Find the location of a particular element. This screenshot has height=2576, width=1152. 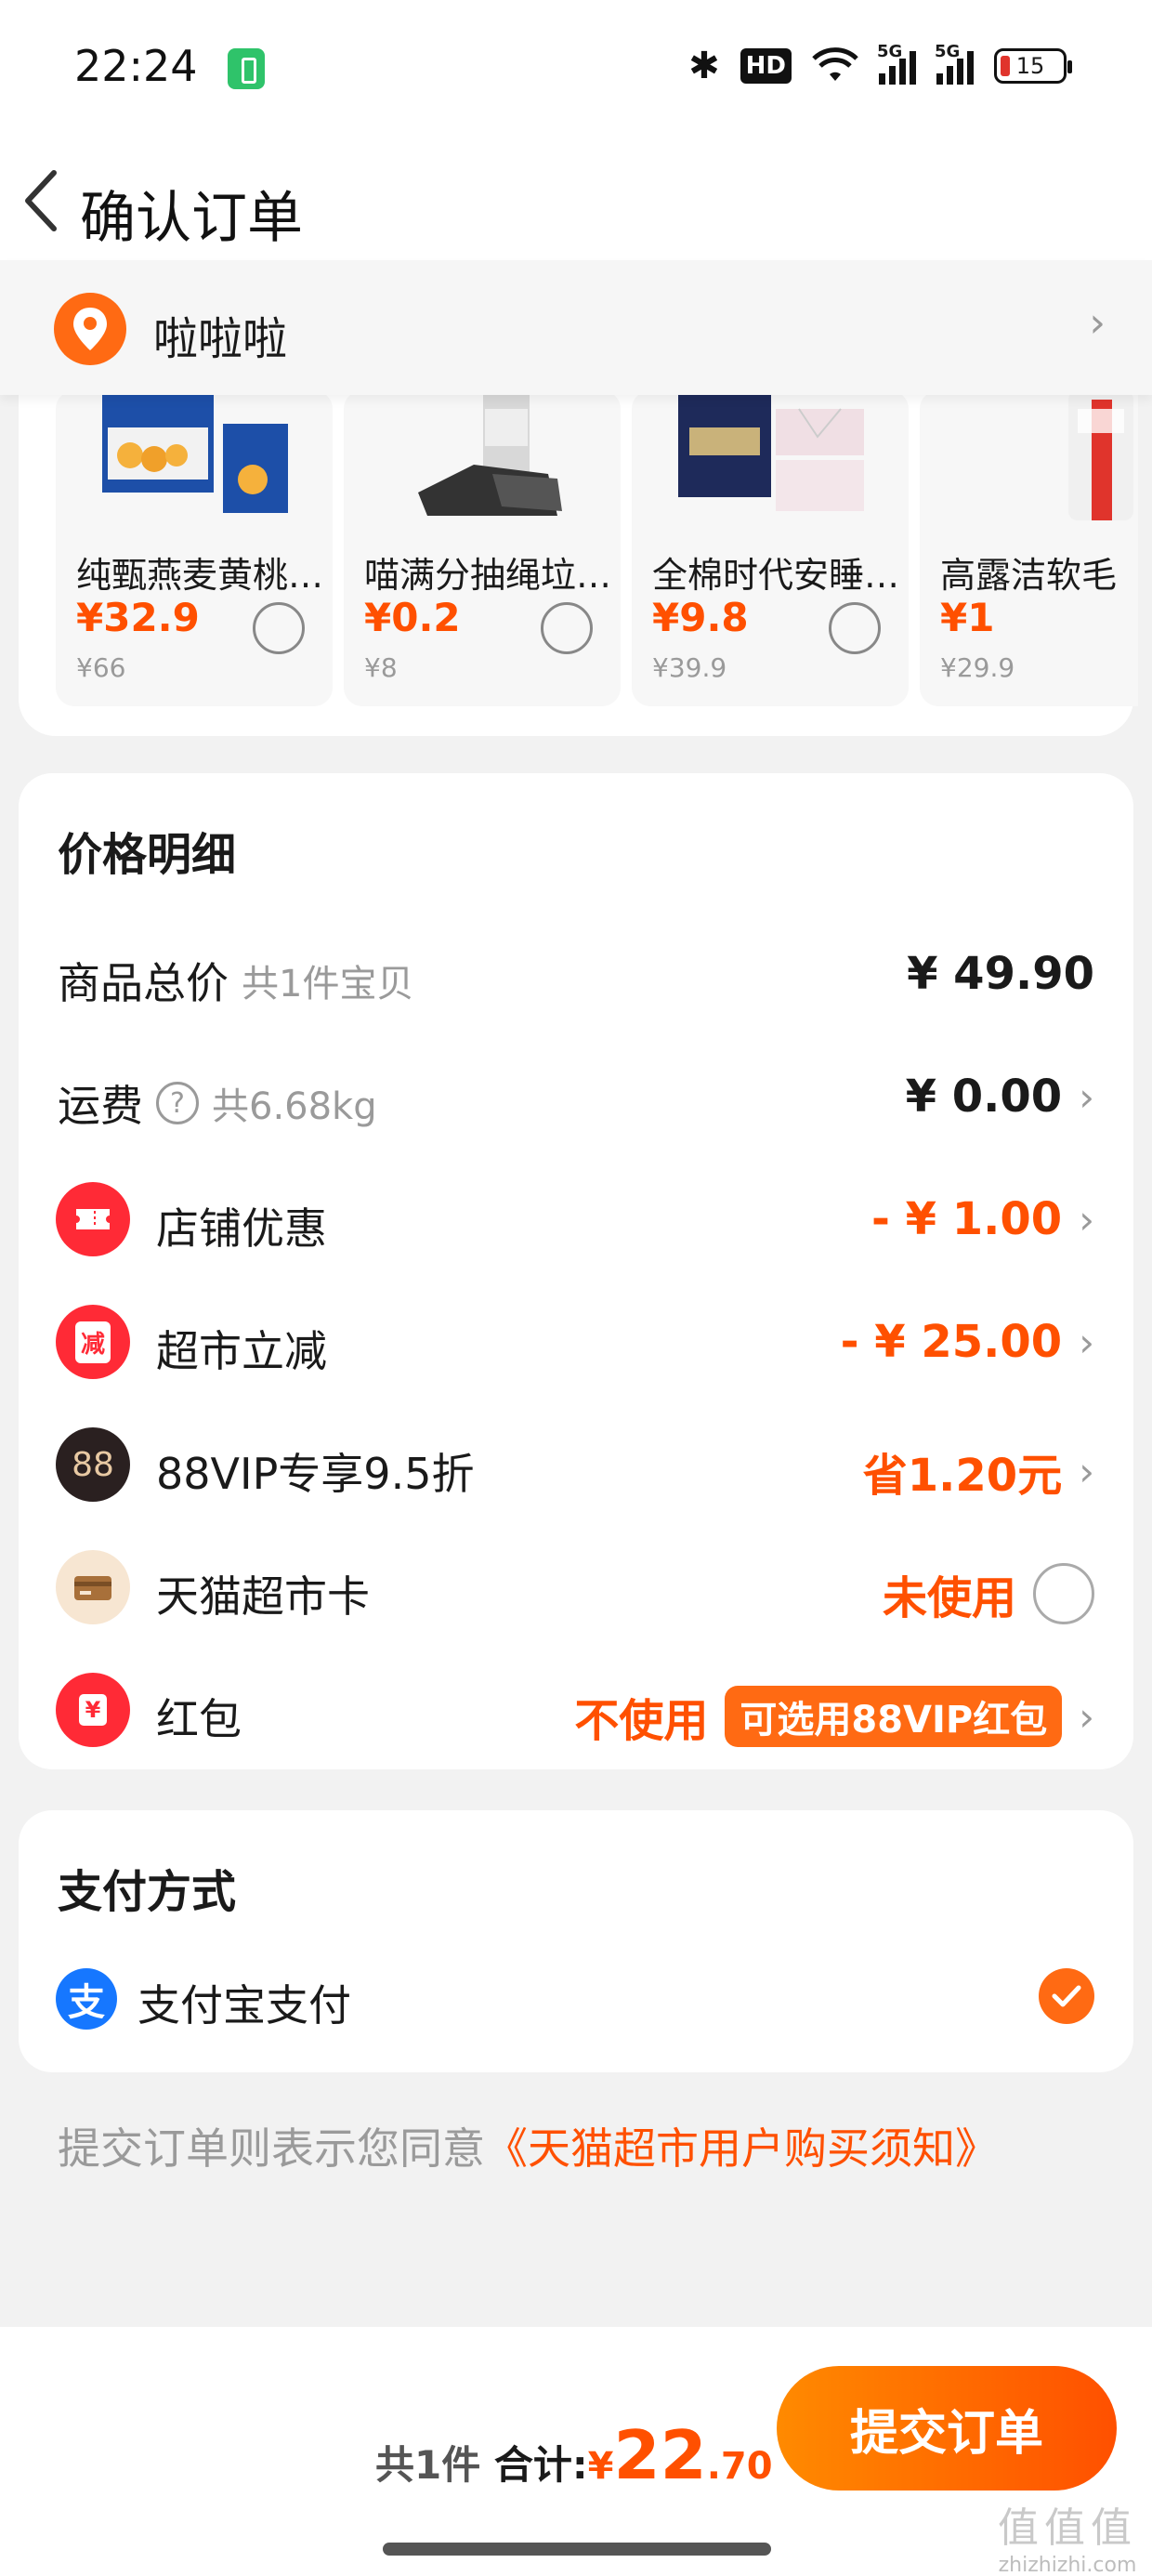

payment-card: 支付方式 支 支付宝支付 is located at coordinates (576, 1941).